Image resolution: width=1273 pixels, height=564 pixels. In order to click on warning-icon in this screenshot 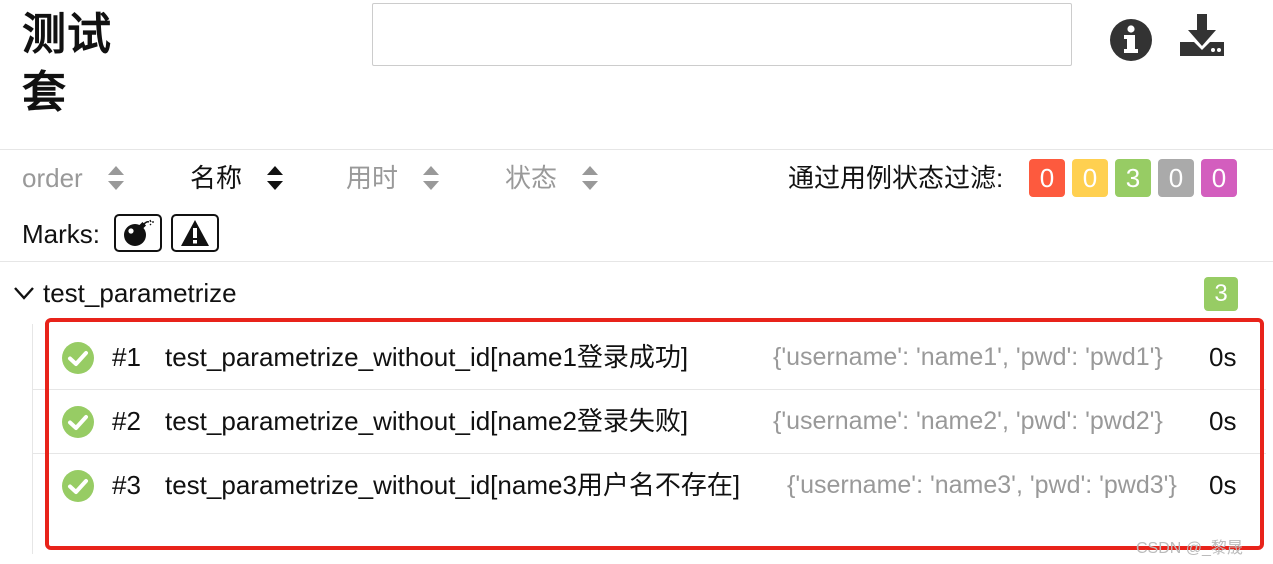, I will do `click(195, 233)`.